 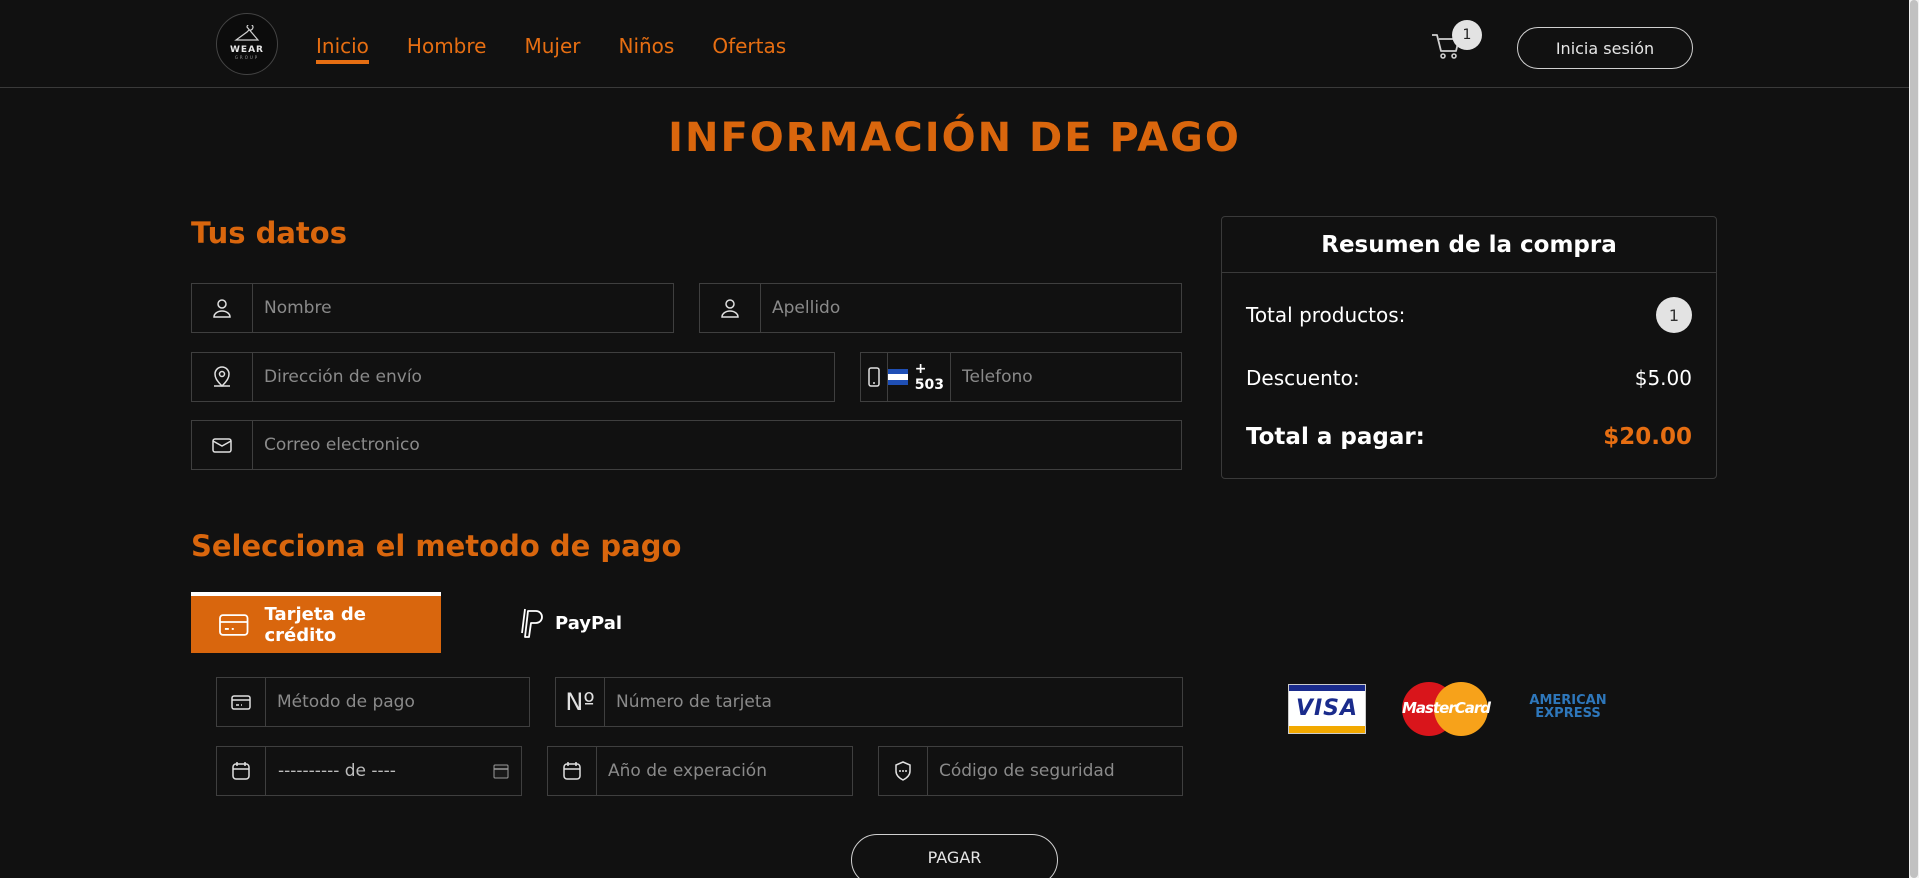 I want to click on number-sign-icon: Nº, so click(x=580, y=702).